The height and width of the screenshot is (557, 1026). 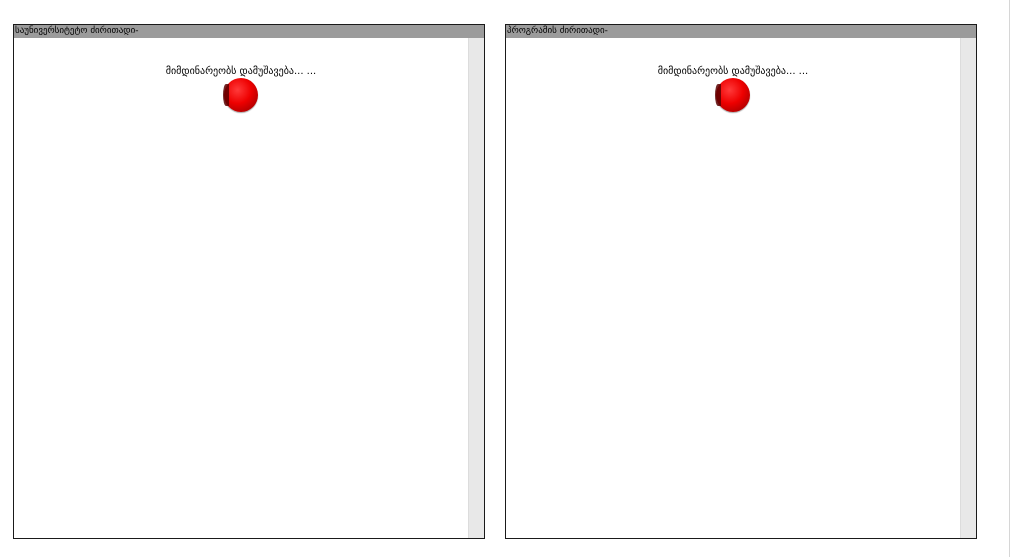 What do you see at coordinates (741, 31) in the screenshot?
I see `panel-title: პროგრამის ძირითადი-` at bounding box center [741, 31].